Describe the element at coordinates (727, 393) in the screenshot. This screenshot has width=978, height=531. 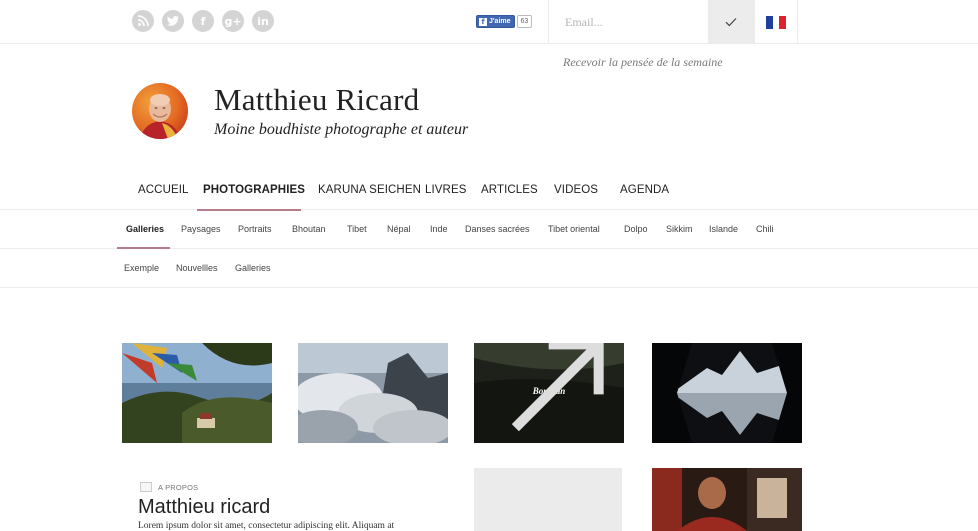
I see `gallery-thumbnail-mountain-reflection` at that location.